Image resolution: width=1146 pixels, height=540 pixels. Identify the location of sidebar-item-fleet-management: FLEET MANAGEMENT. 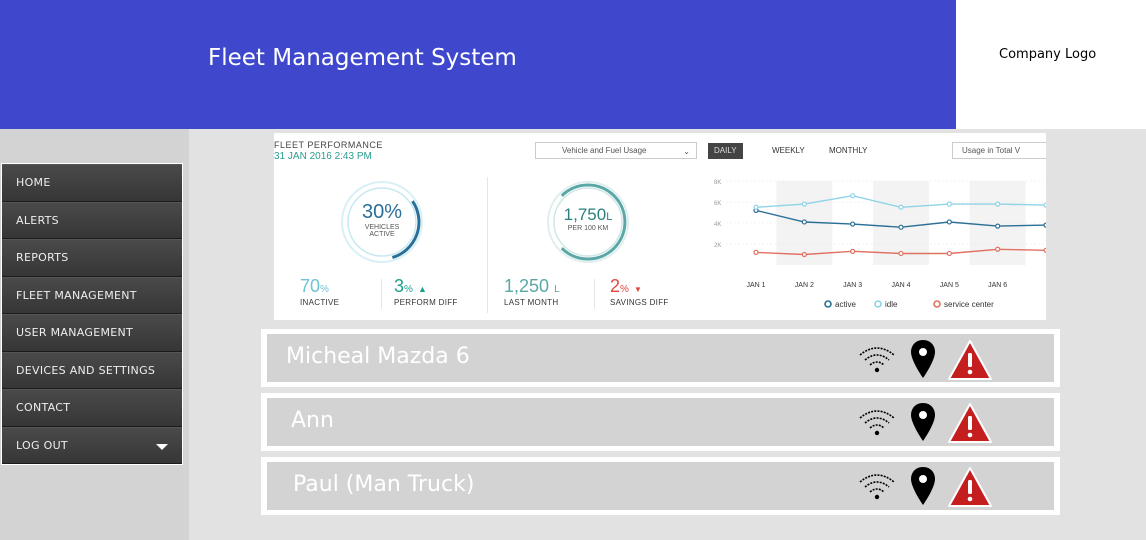
(92, 295).